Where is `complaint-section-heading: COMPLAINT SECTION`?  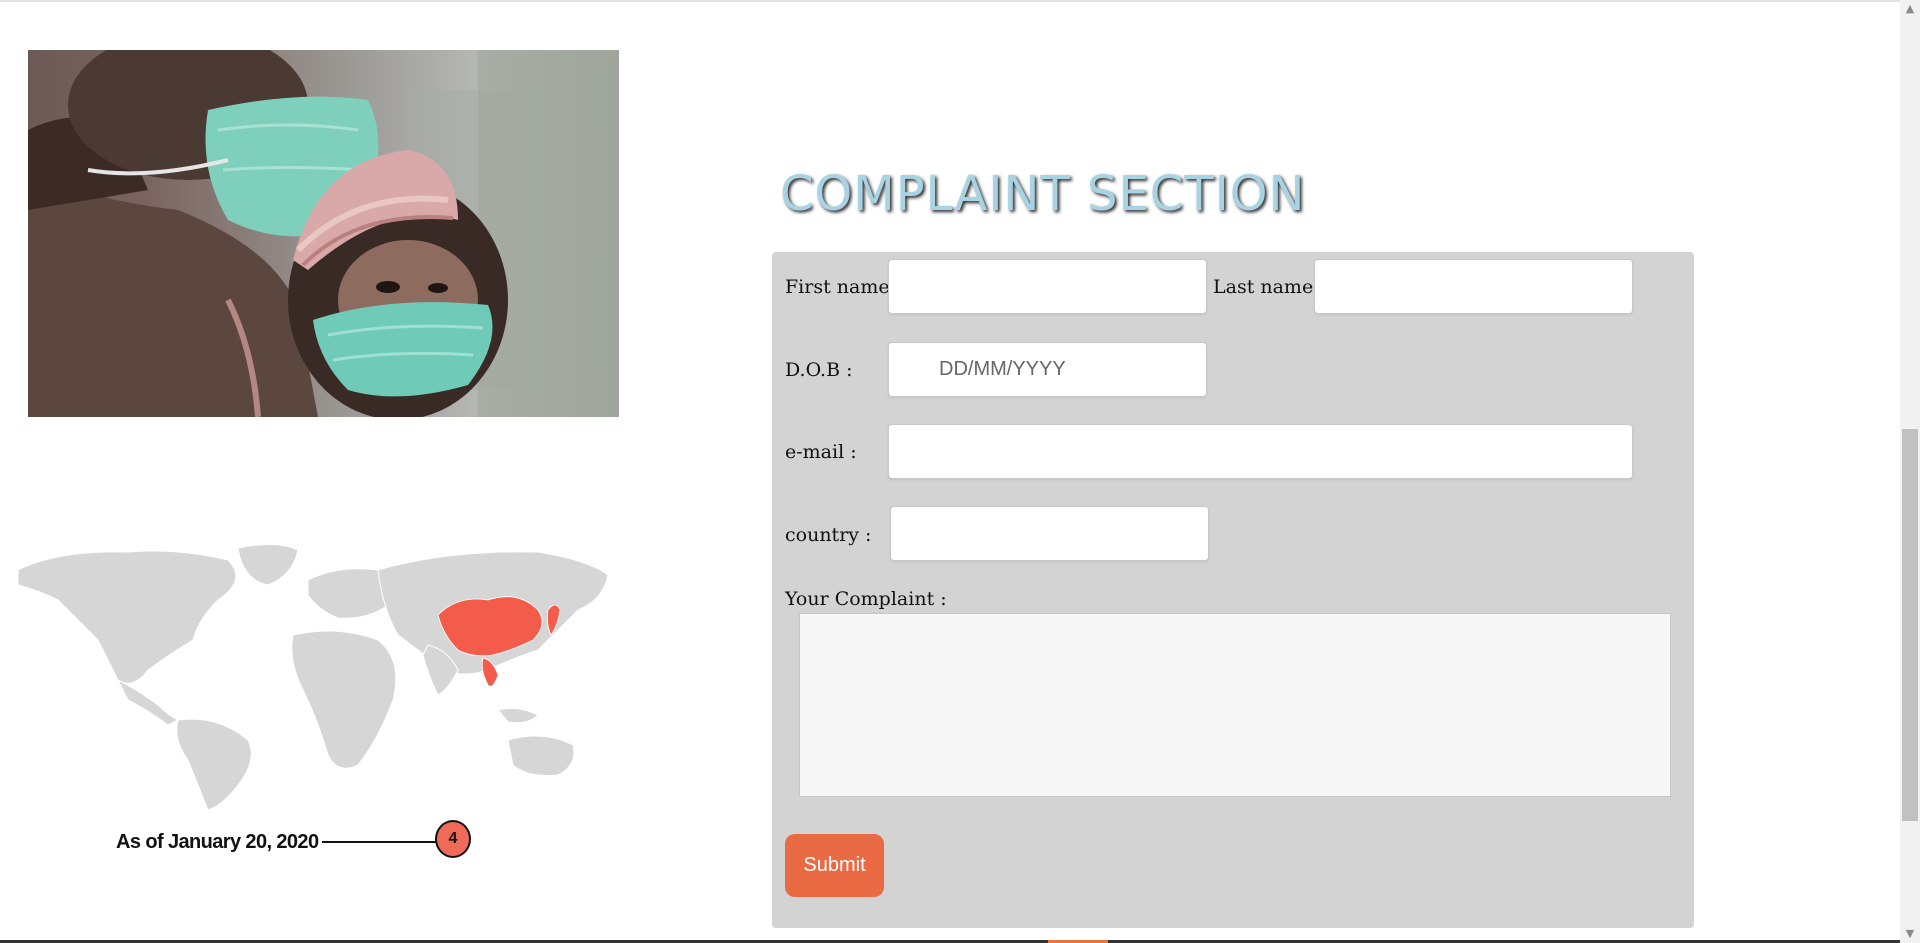
complaint-section-heading: COMPLAINT SECTION is located at coordinates (1043, 194).